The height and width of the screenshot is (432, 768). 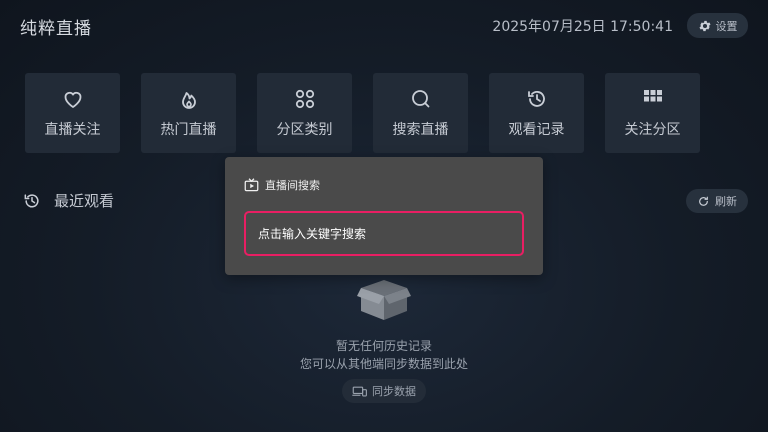 What do you see at coordinates (359, 391) in the screenshot?
I see `devices-sync-icon` at bounding box center [359, 391].